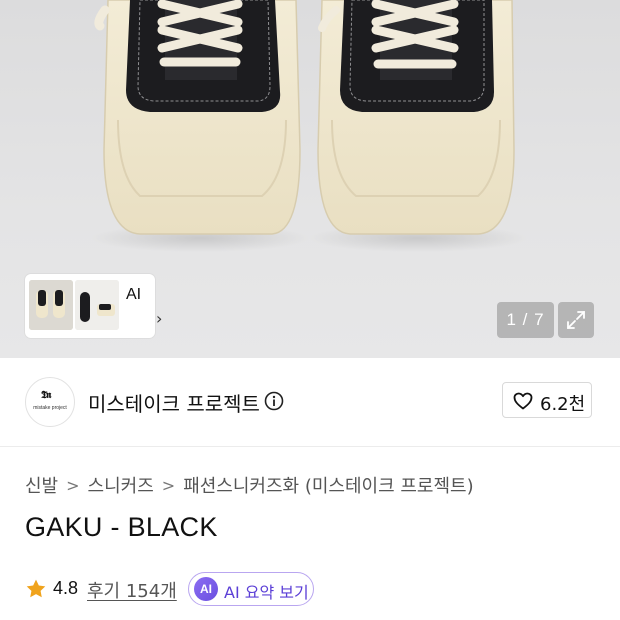 This screenshot has height=620, width=620. What do you see at coordinates (121, 485) in the screenshot?
I see `breadcrumb-item-sneakers: 스니커즈` at bounding box center [121, 485].